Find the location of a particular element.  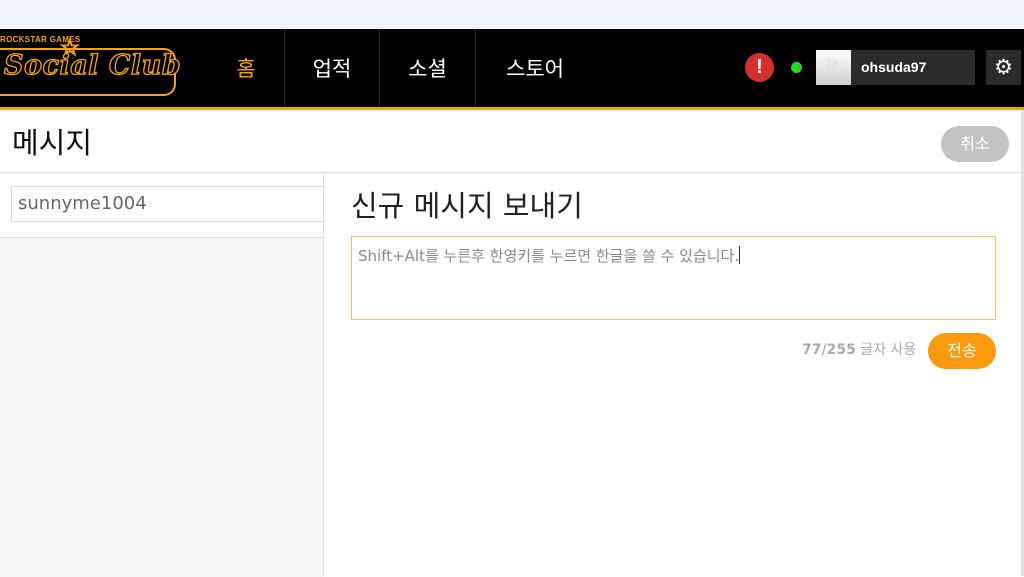

alert-icon: ! is located at coordinates (759, 67).